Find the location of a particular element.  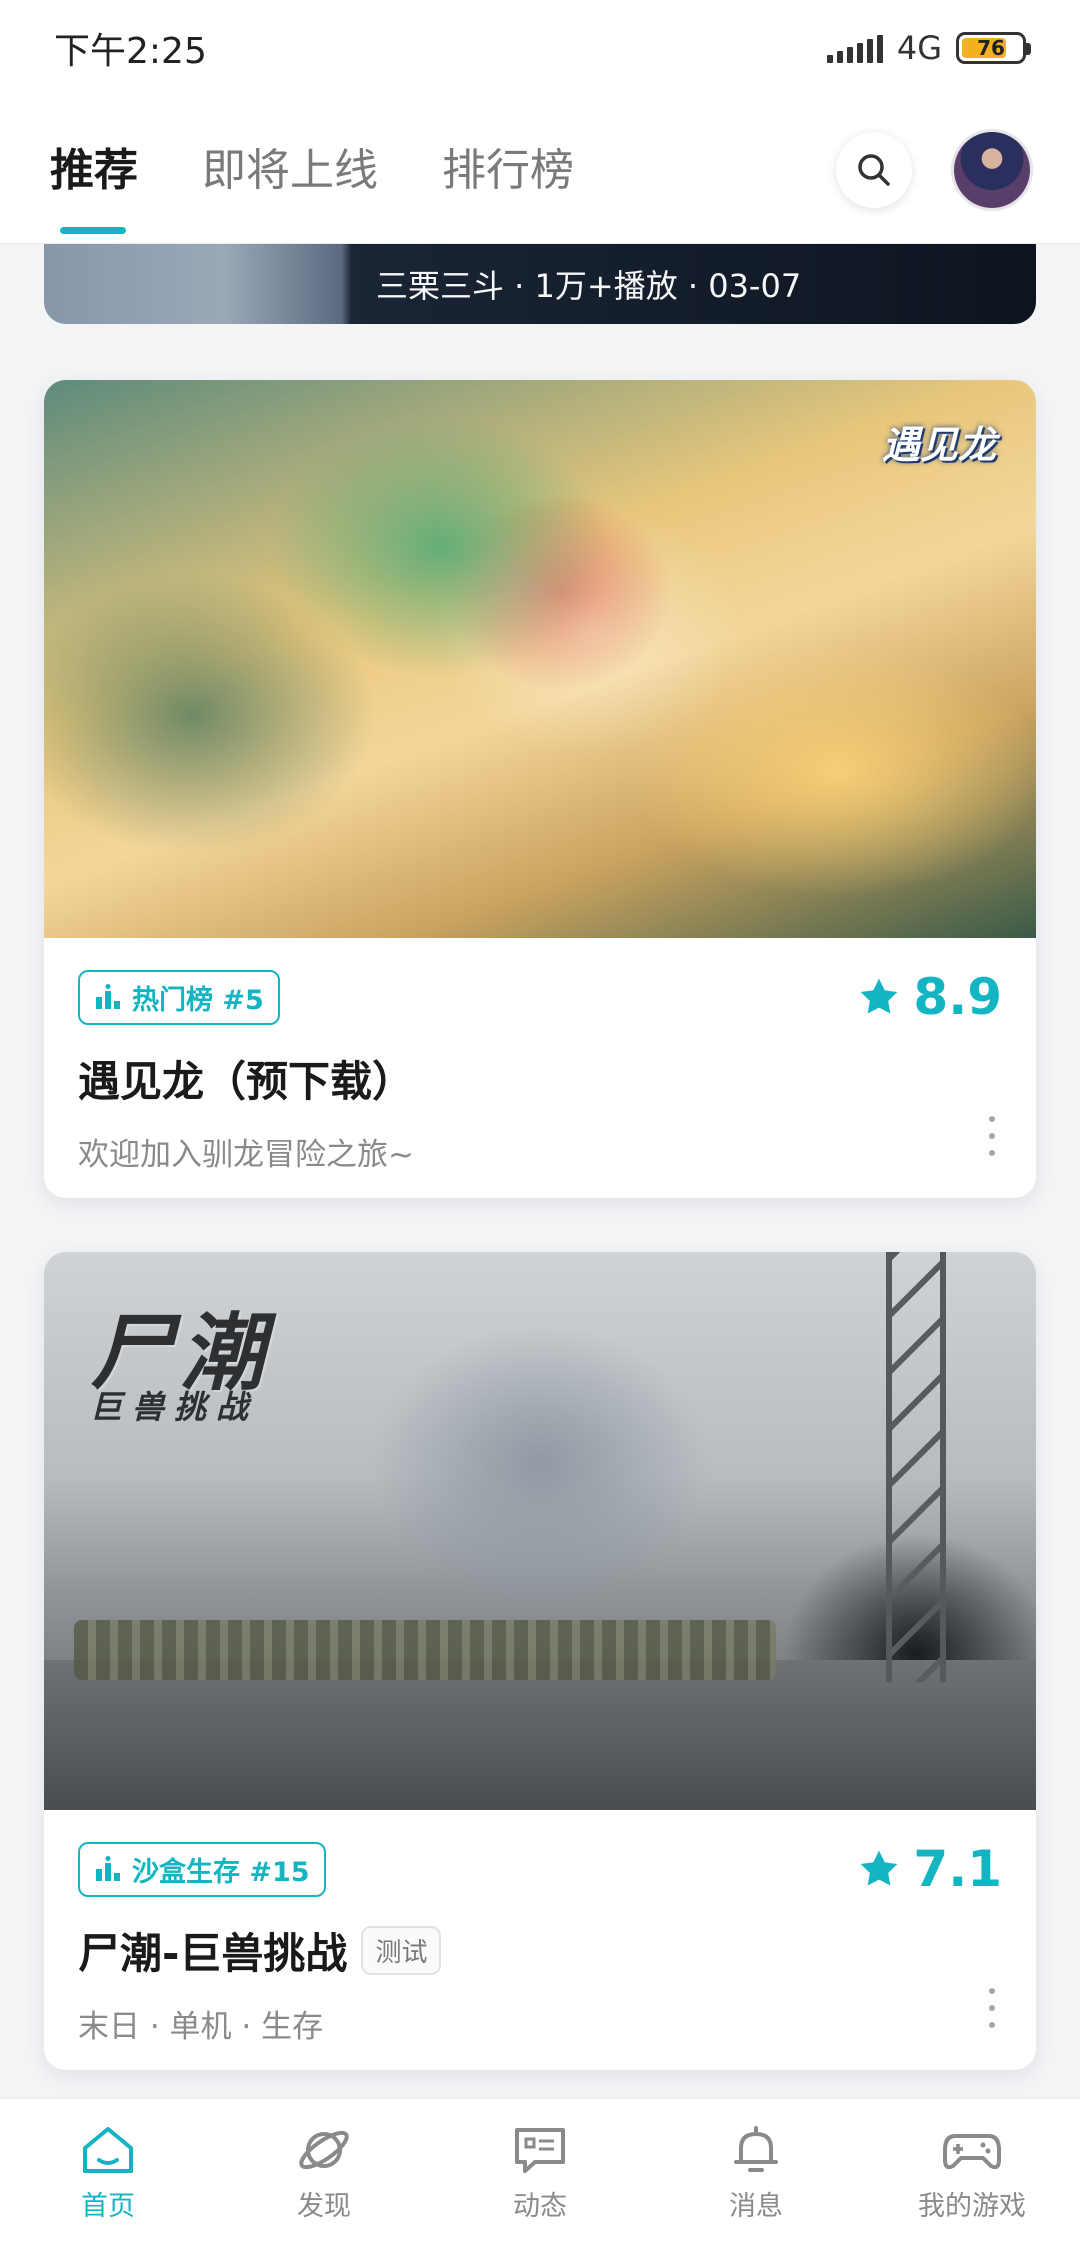

bottom-nav: 首页 发现 动态 消息 我的游戏 is located at coordinates (540, 2173).